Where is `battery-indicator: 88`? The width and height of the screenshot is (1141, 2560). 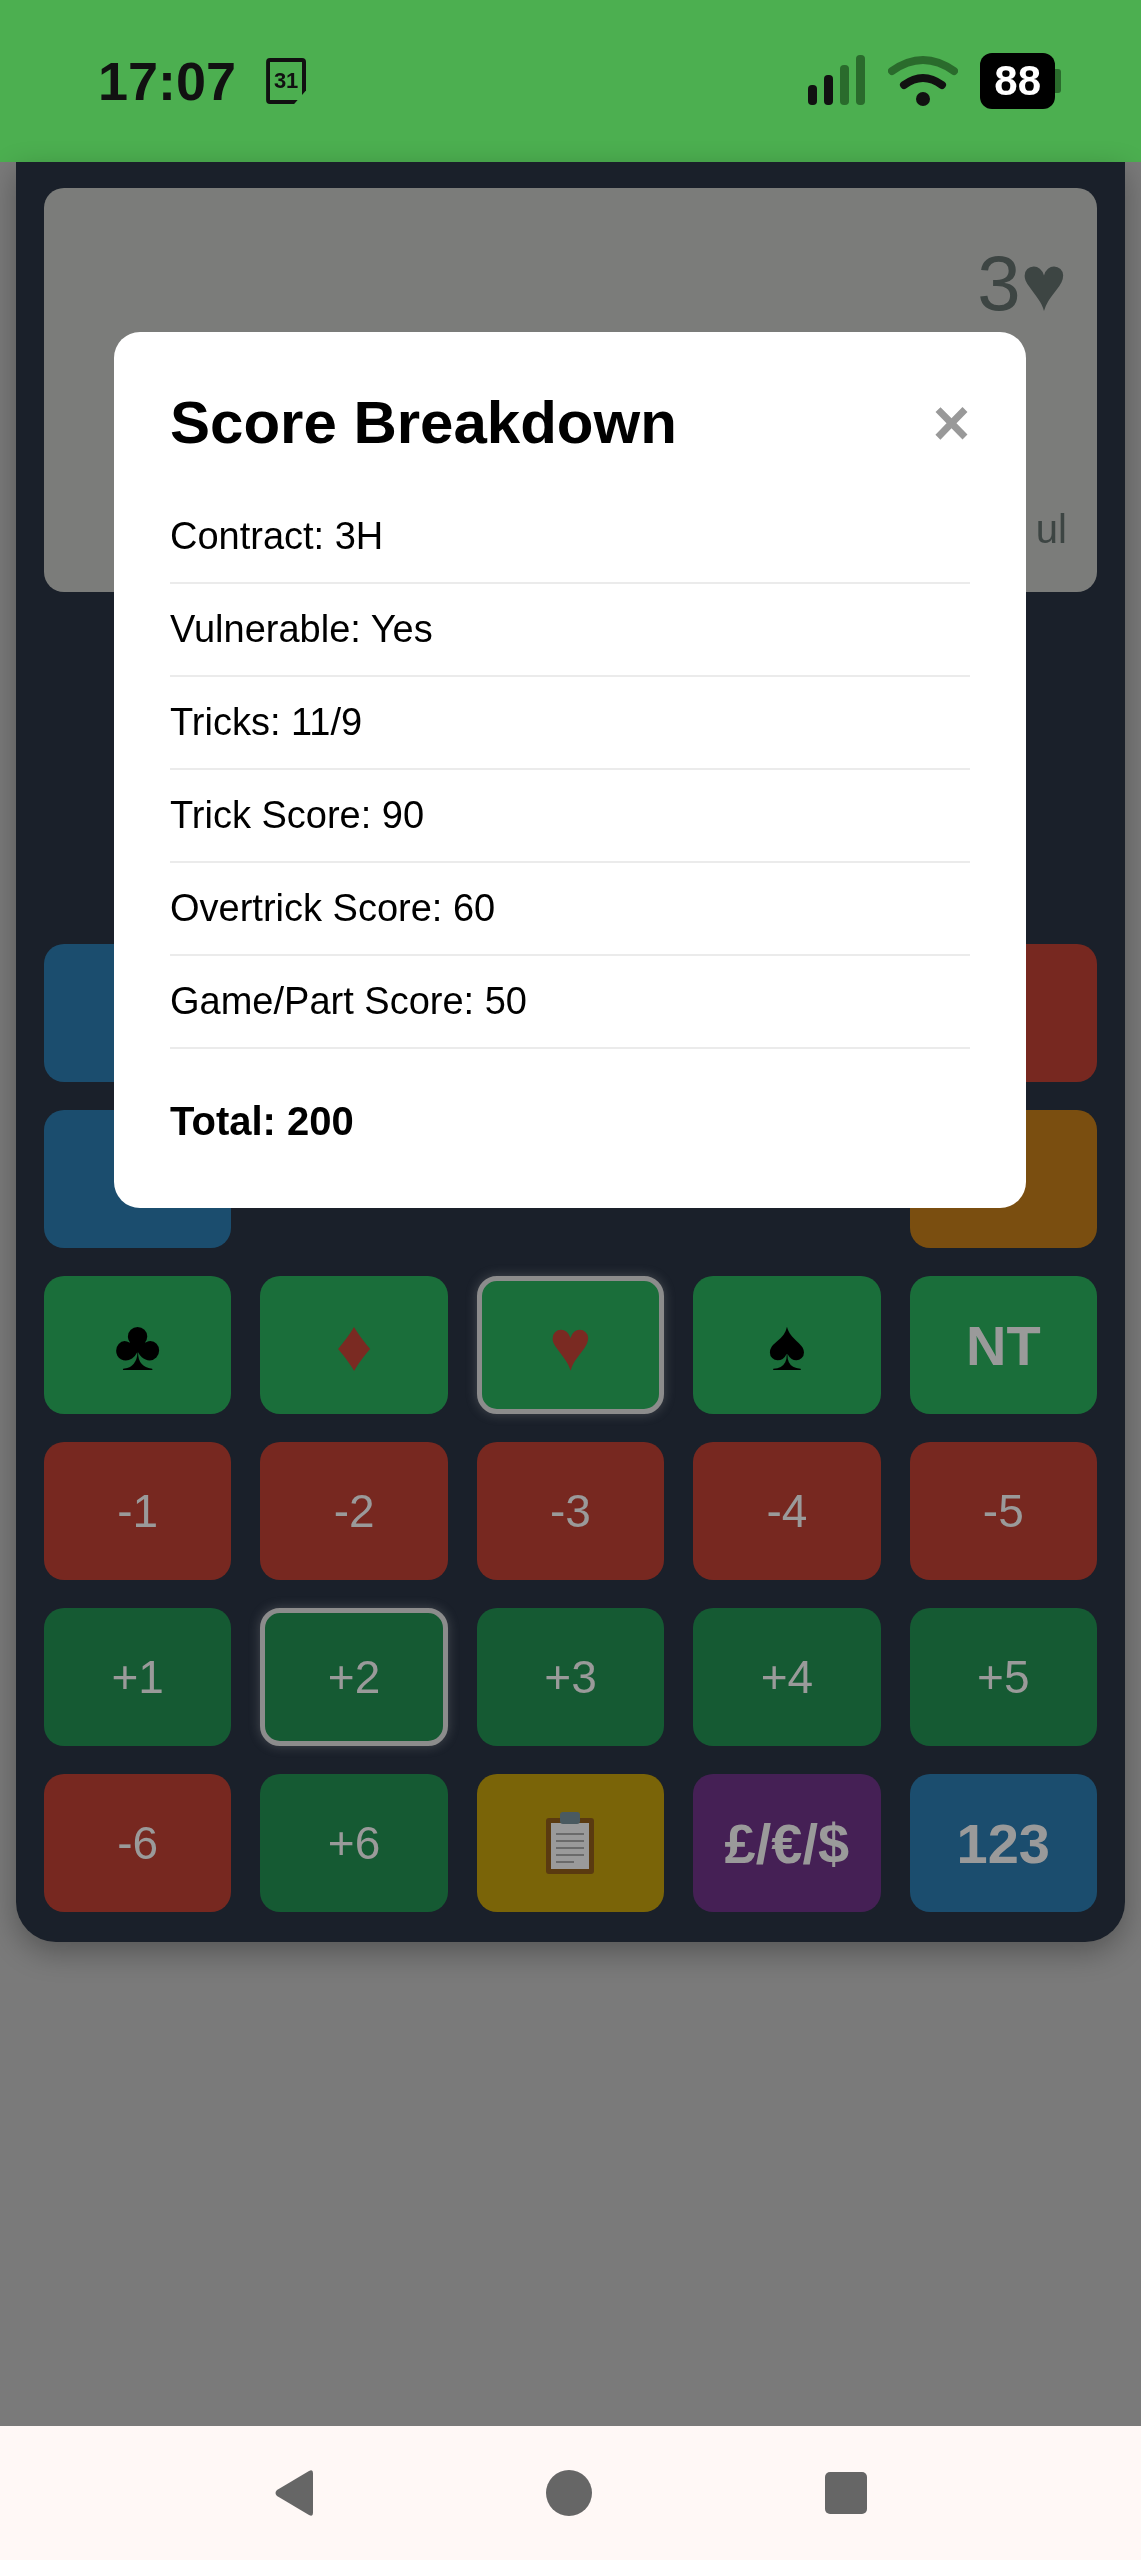 battery-indicator: 88 is located at coordinates (1020, 81).